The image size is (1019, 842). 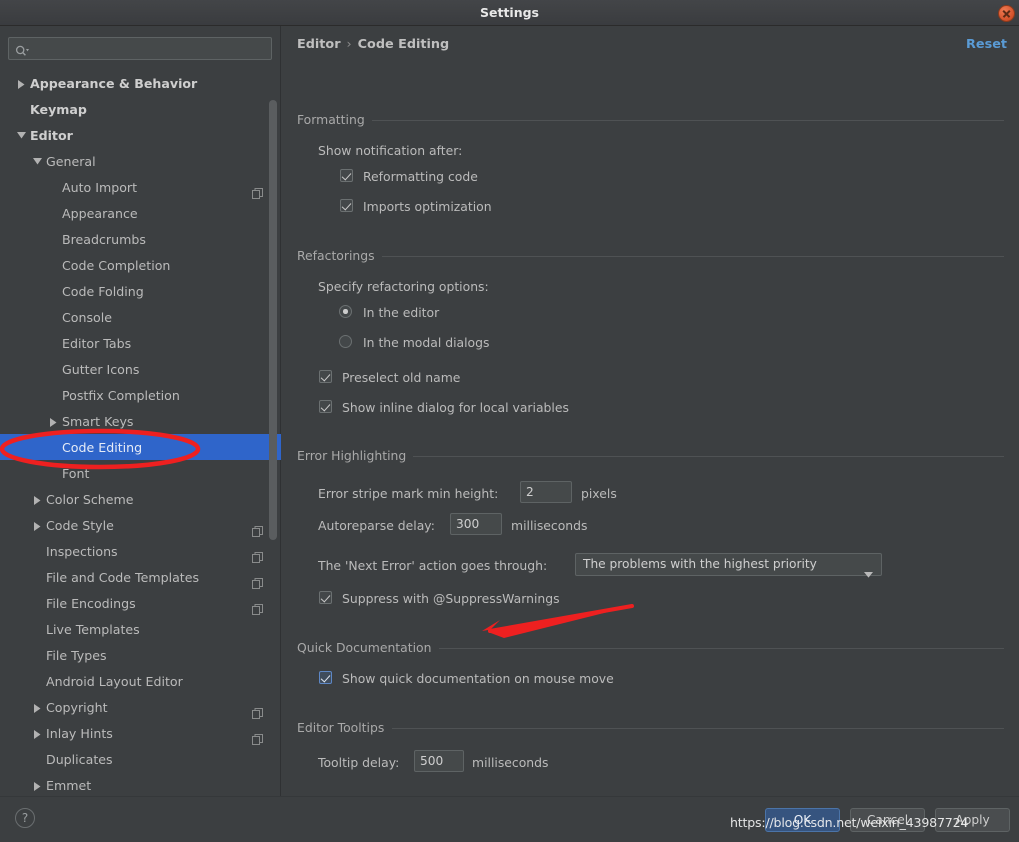 I want to click on specify-refactoring-options-label: Specify refactoring options:, so click(x=403, y=286).